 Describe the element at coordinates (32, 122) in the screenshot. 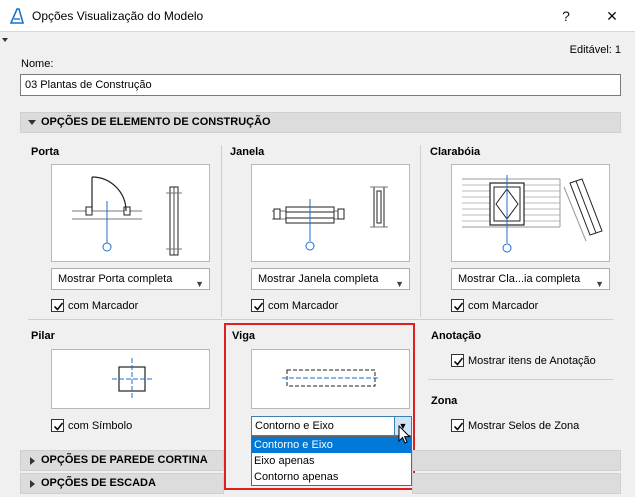

I see `chevron-down-icon` at that location.